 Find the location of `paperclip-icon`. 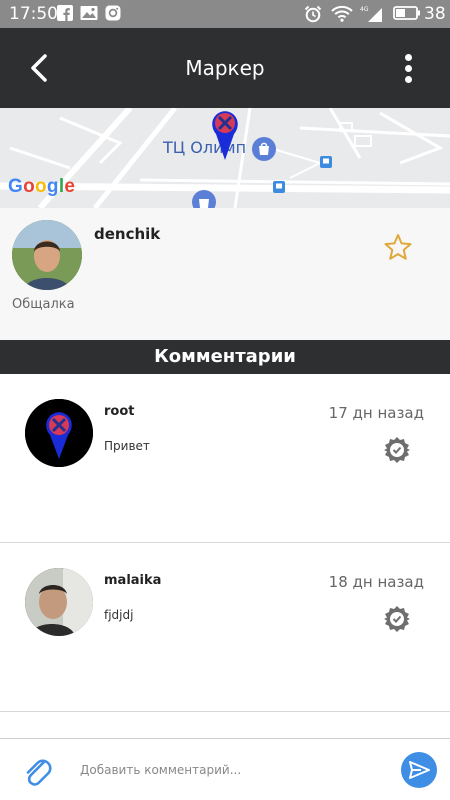

paperclip-icon is located at coordinates (39, 772).